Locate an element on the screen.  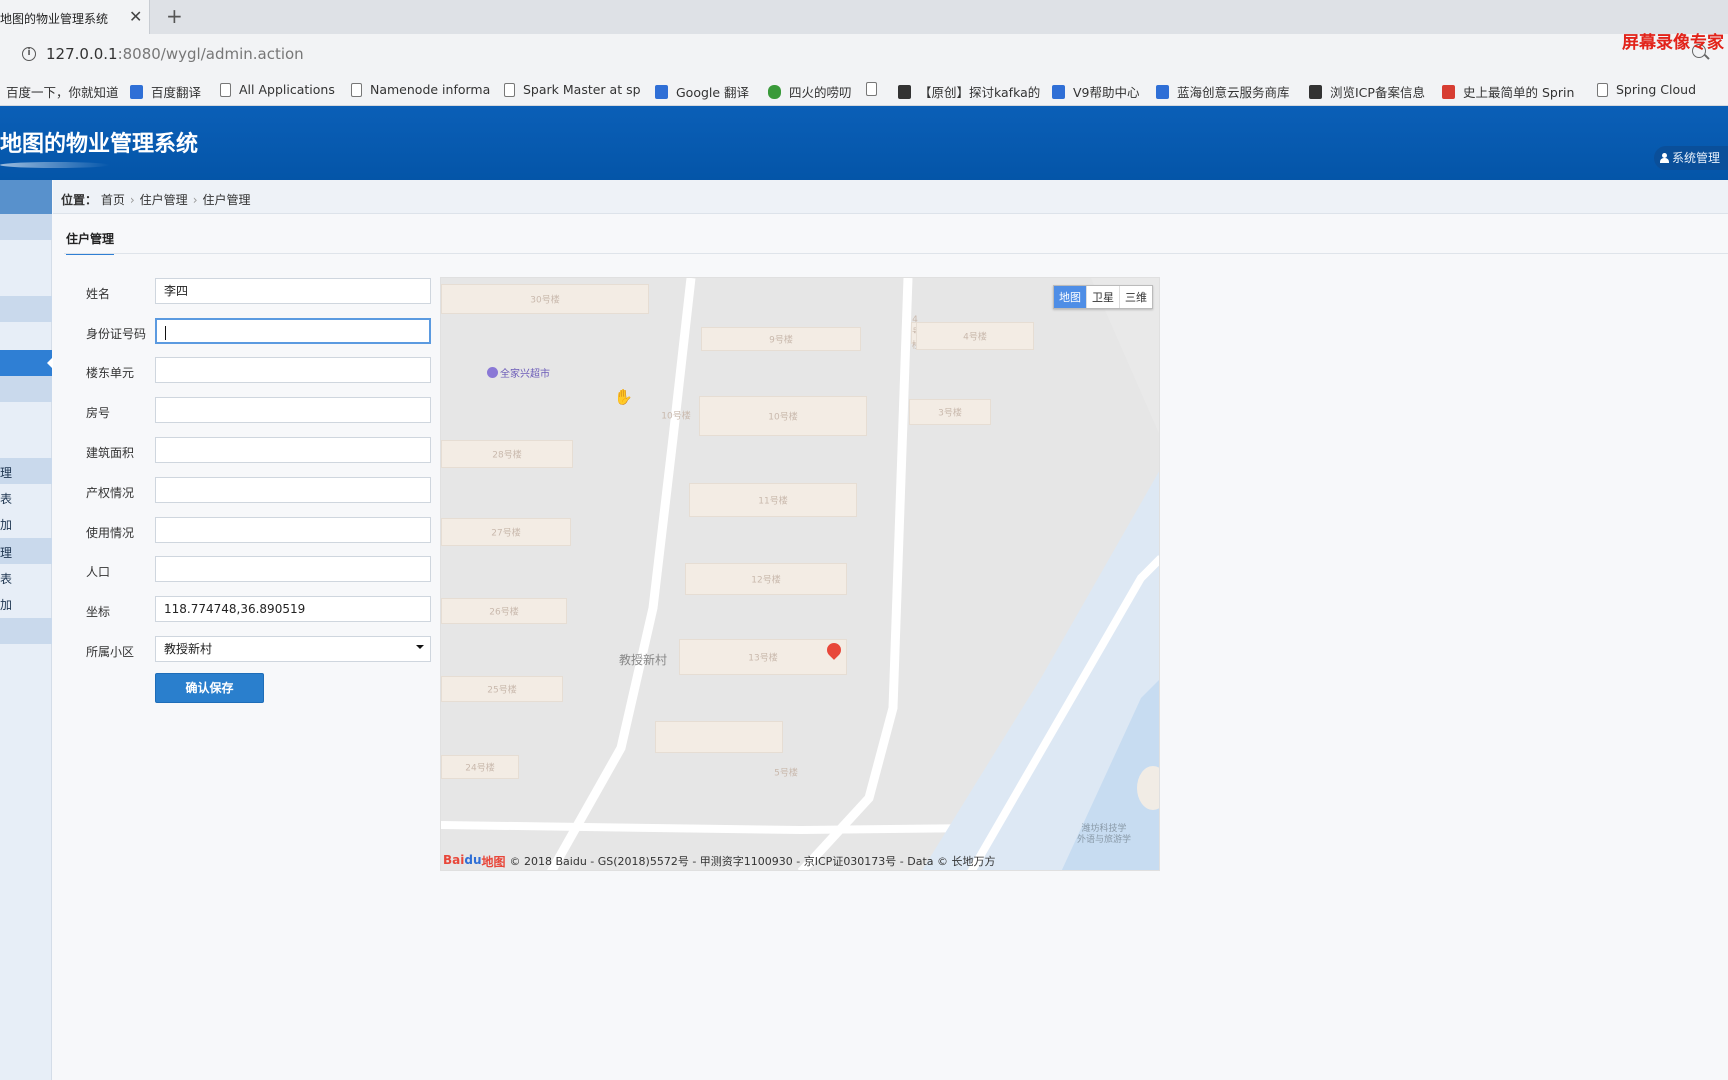
population-field is located at coordinates (293, 569).